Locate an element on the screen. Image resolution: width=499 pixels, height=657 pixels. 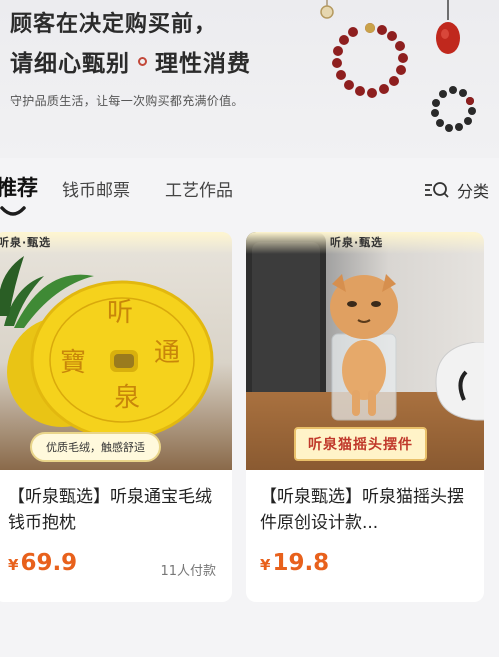
product-price: ¥ 19.8 is located at coordinates (294, 563).